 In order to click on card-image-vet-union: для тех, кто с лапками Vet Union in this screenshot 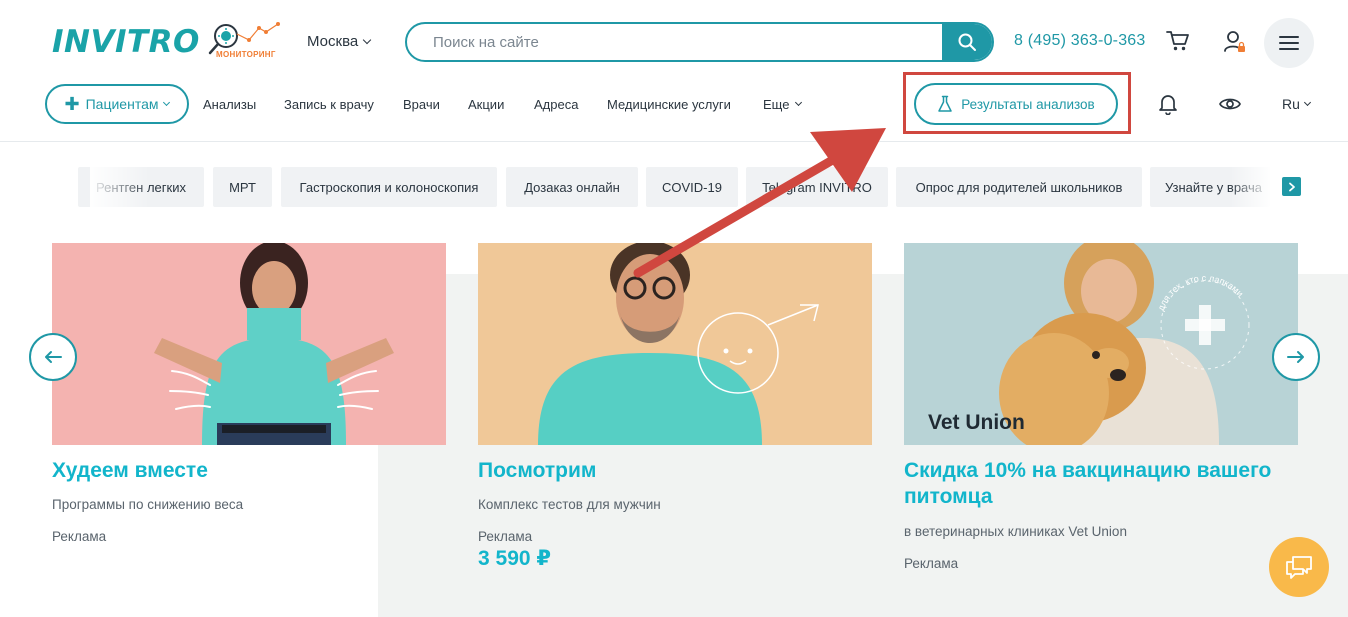, I will do `click(1101, 344)`.